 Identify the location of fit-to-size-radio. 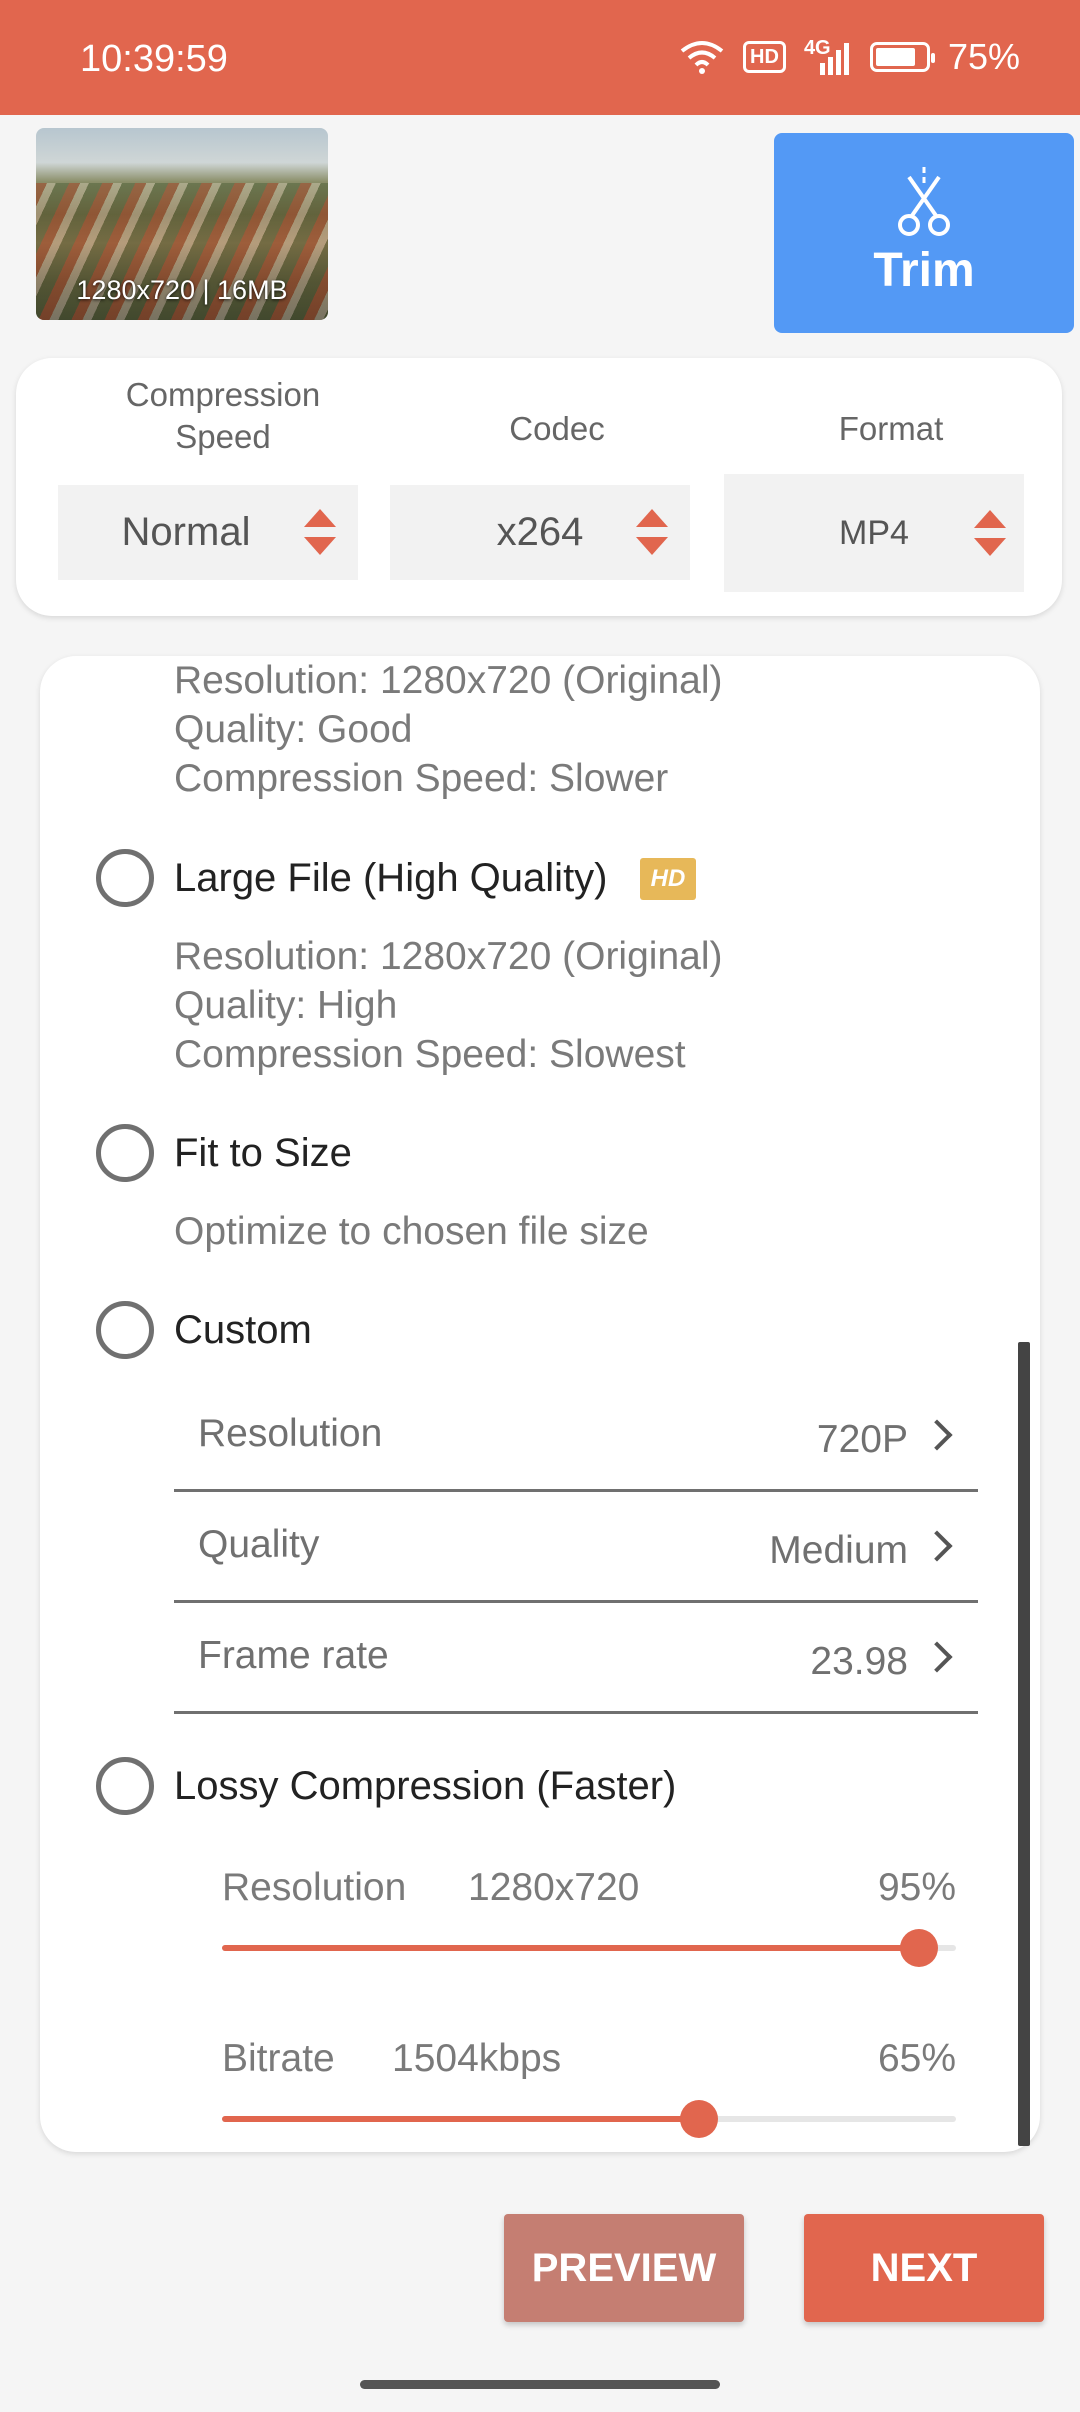
(125, 1153).